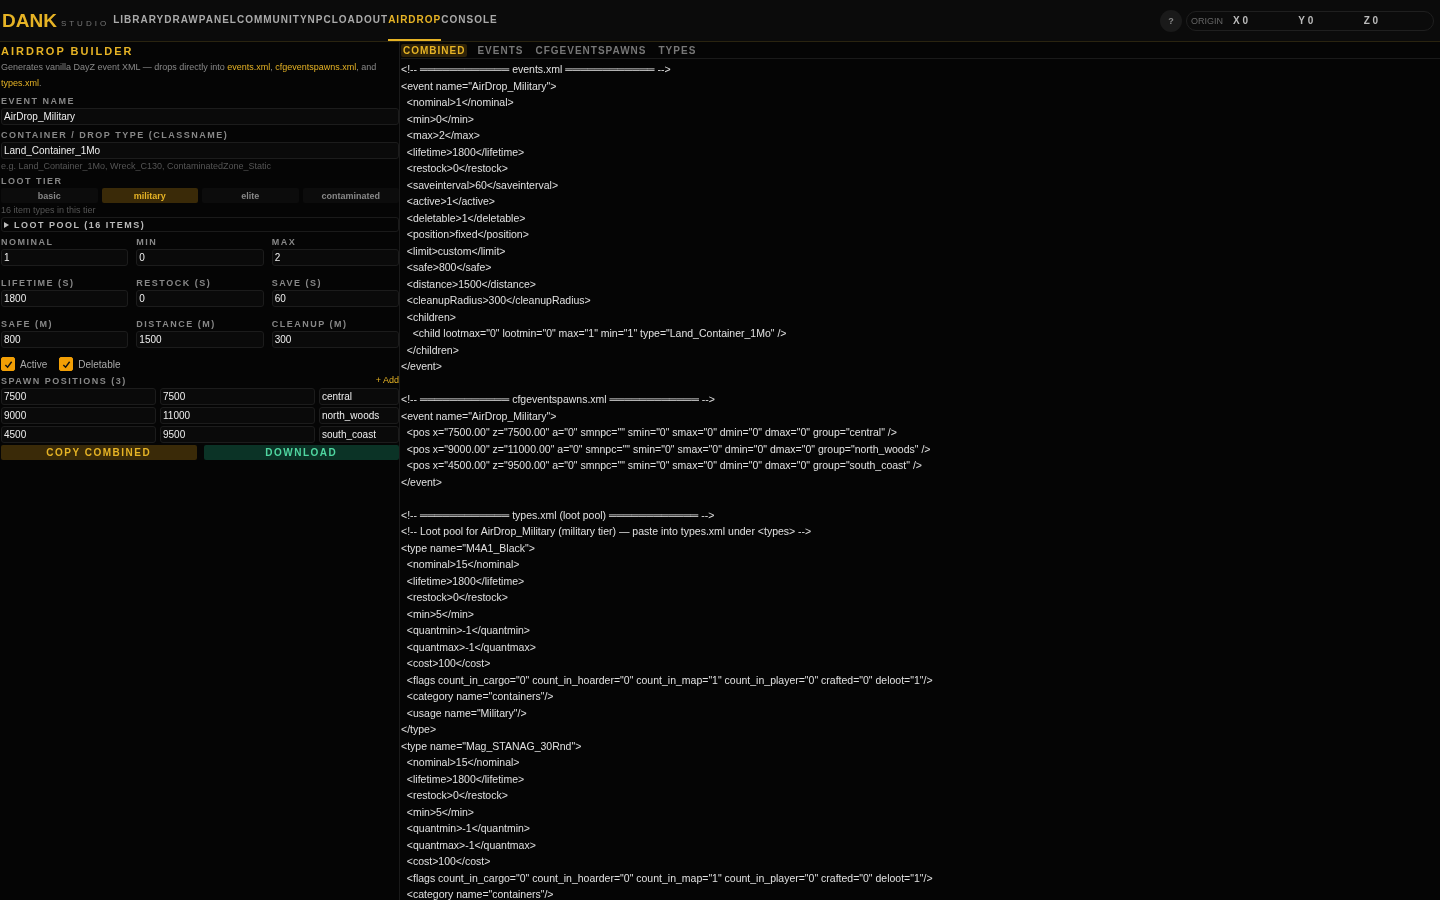 The width and height of the screenshot is (1440, 900). Describe the element at coordinates (78, 434) in the screenshot. I see `x-field: 4500` at that location.